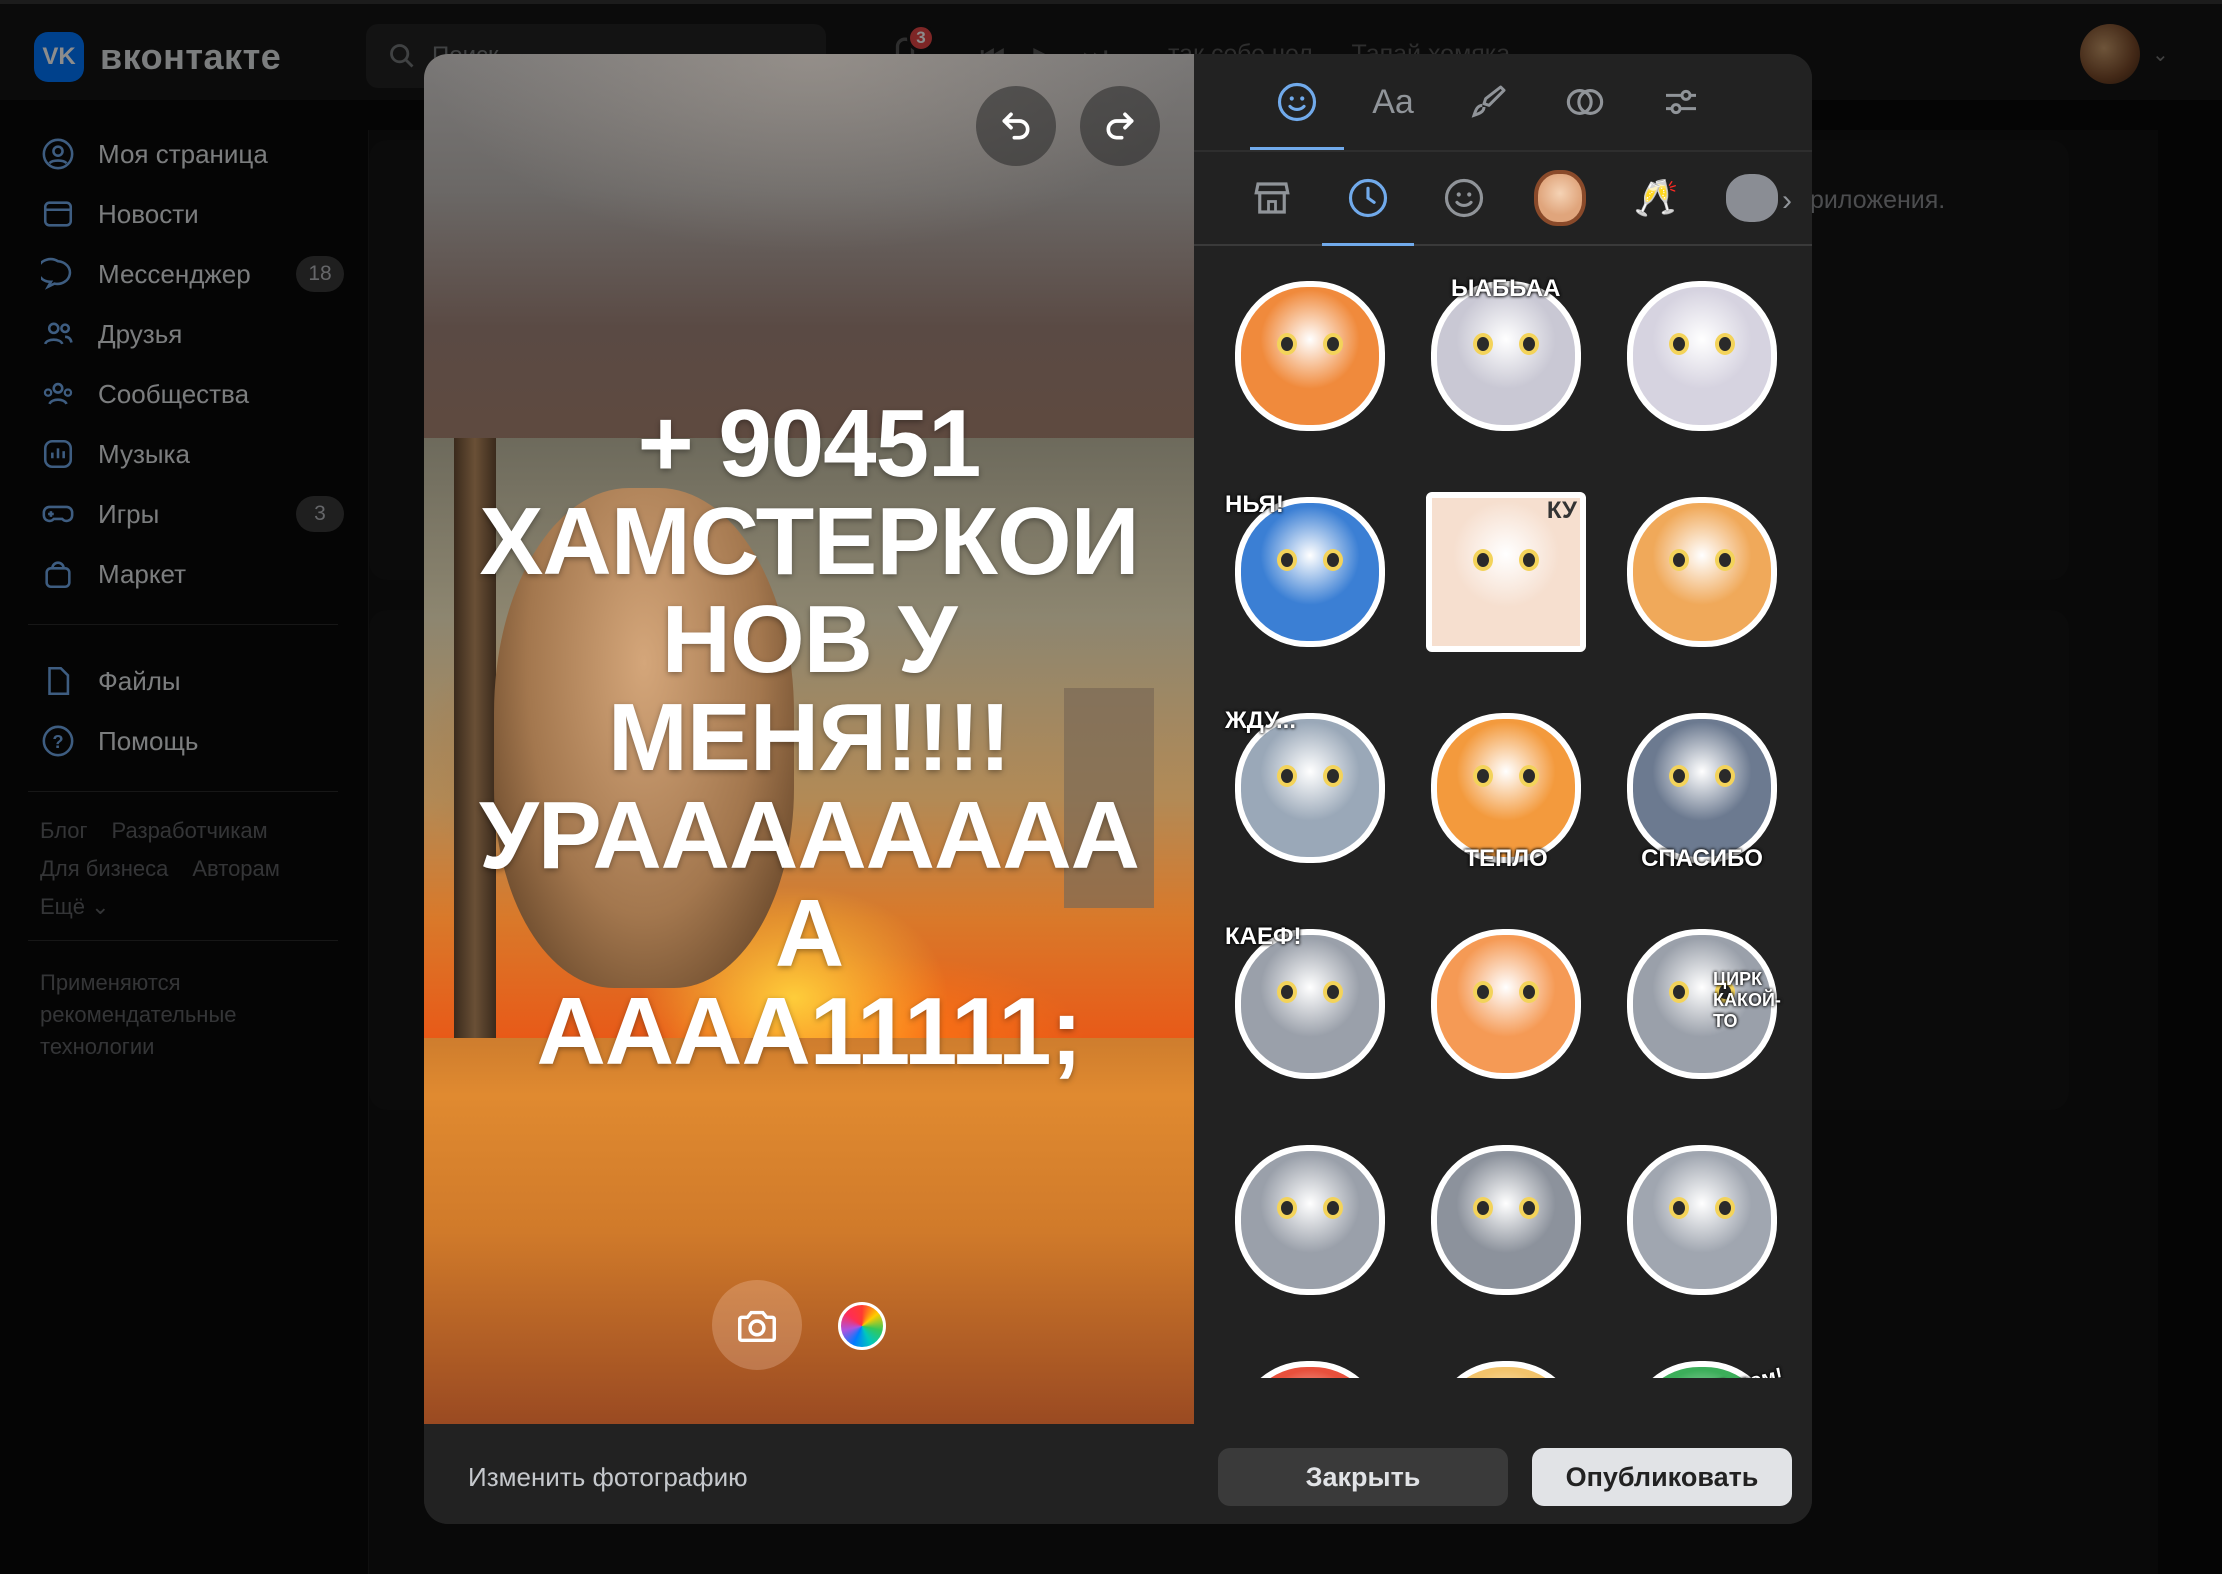 This screenshot has width=2222, height=1574. I want to click on sticker-image: КУ, so click(1506, 572).